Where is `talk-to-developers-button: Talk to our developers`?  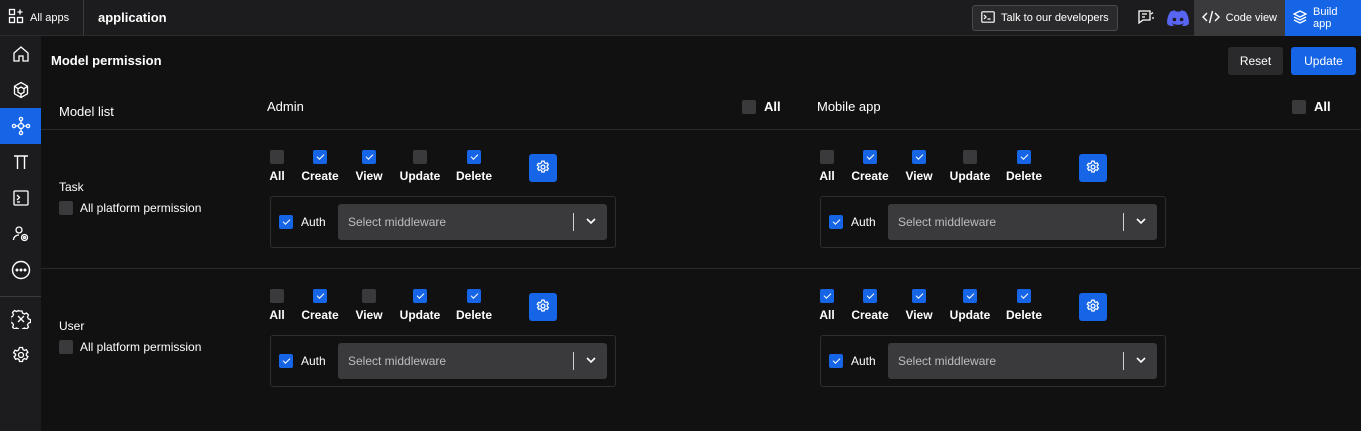 talk-to-developers-button: Talk to our developers is located at coordinates (1045, 18).